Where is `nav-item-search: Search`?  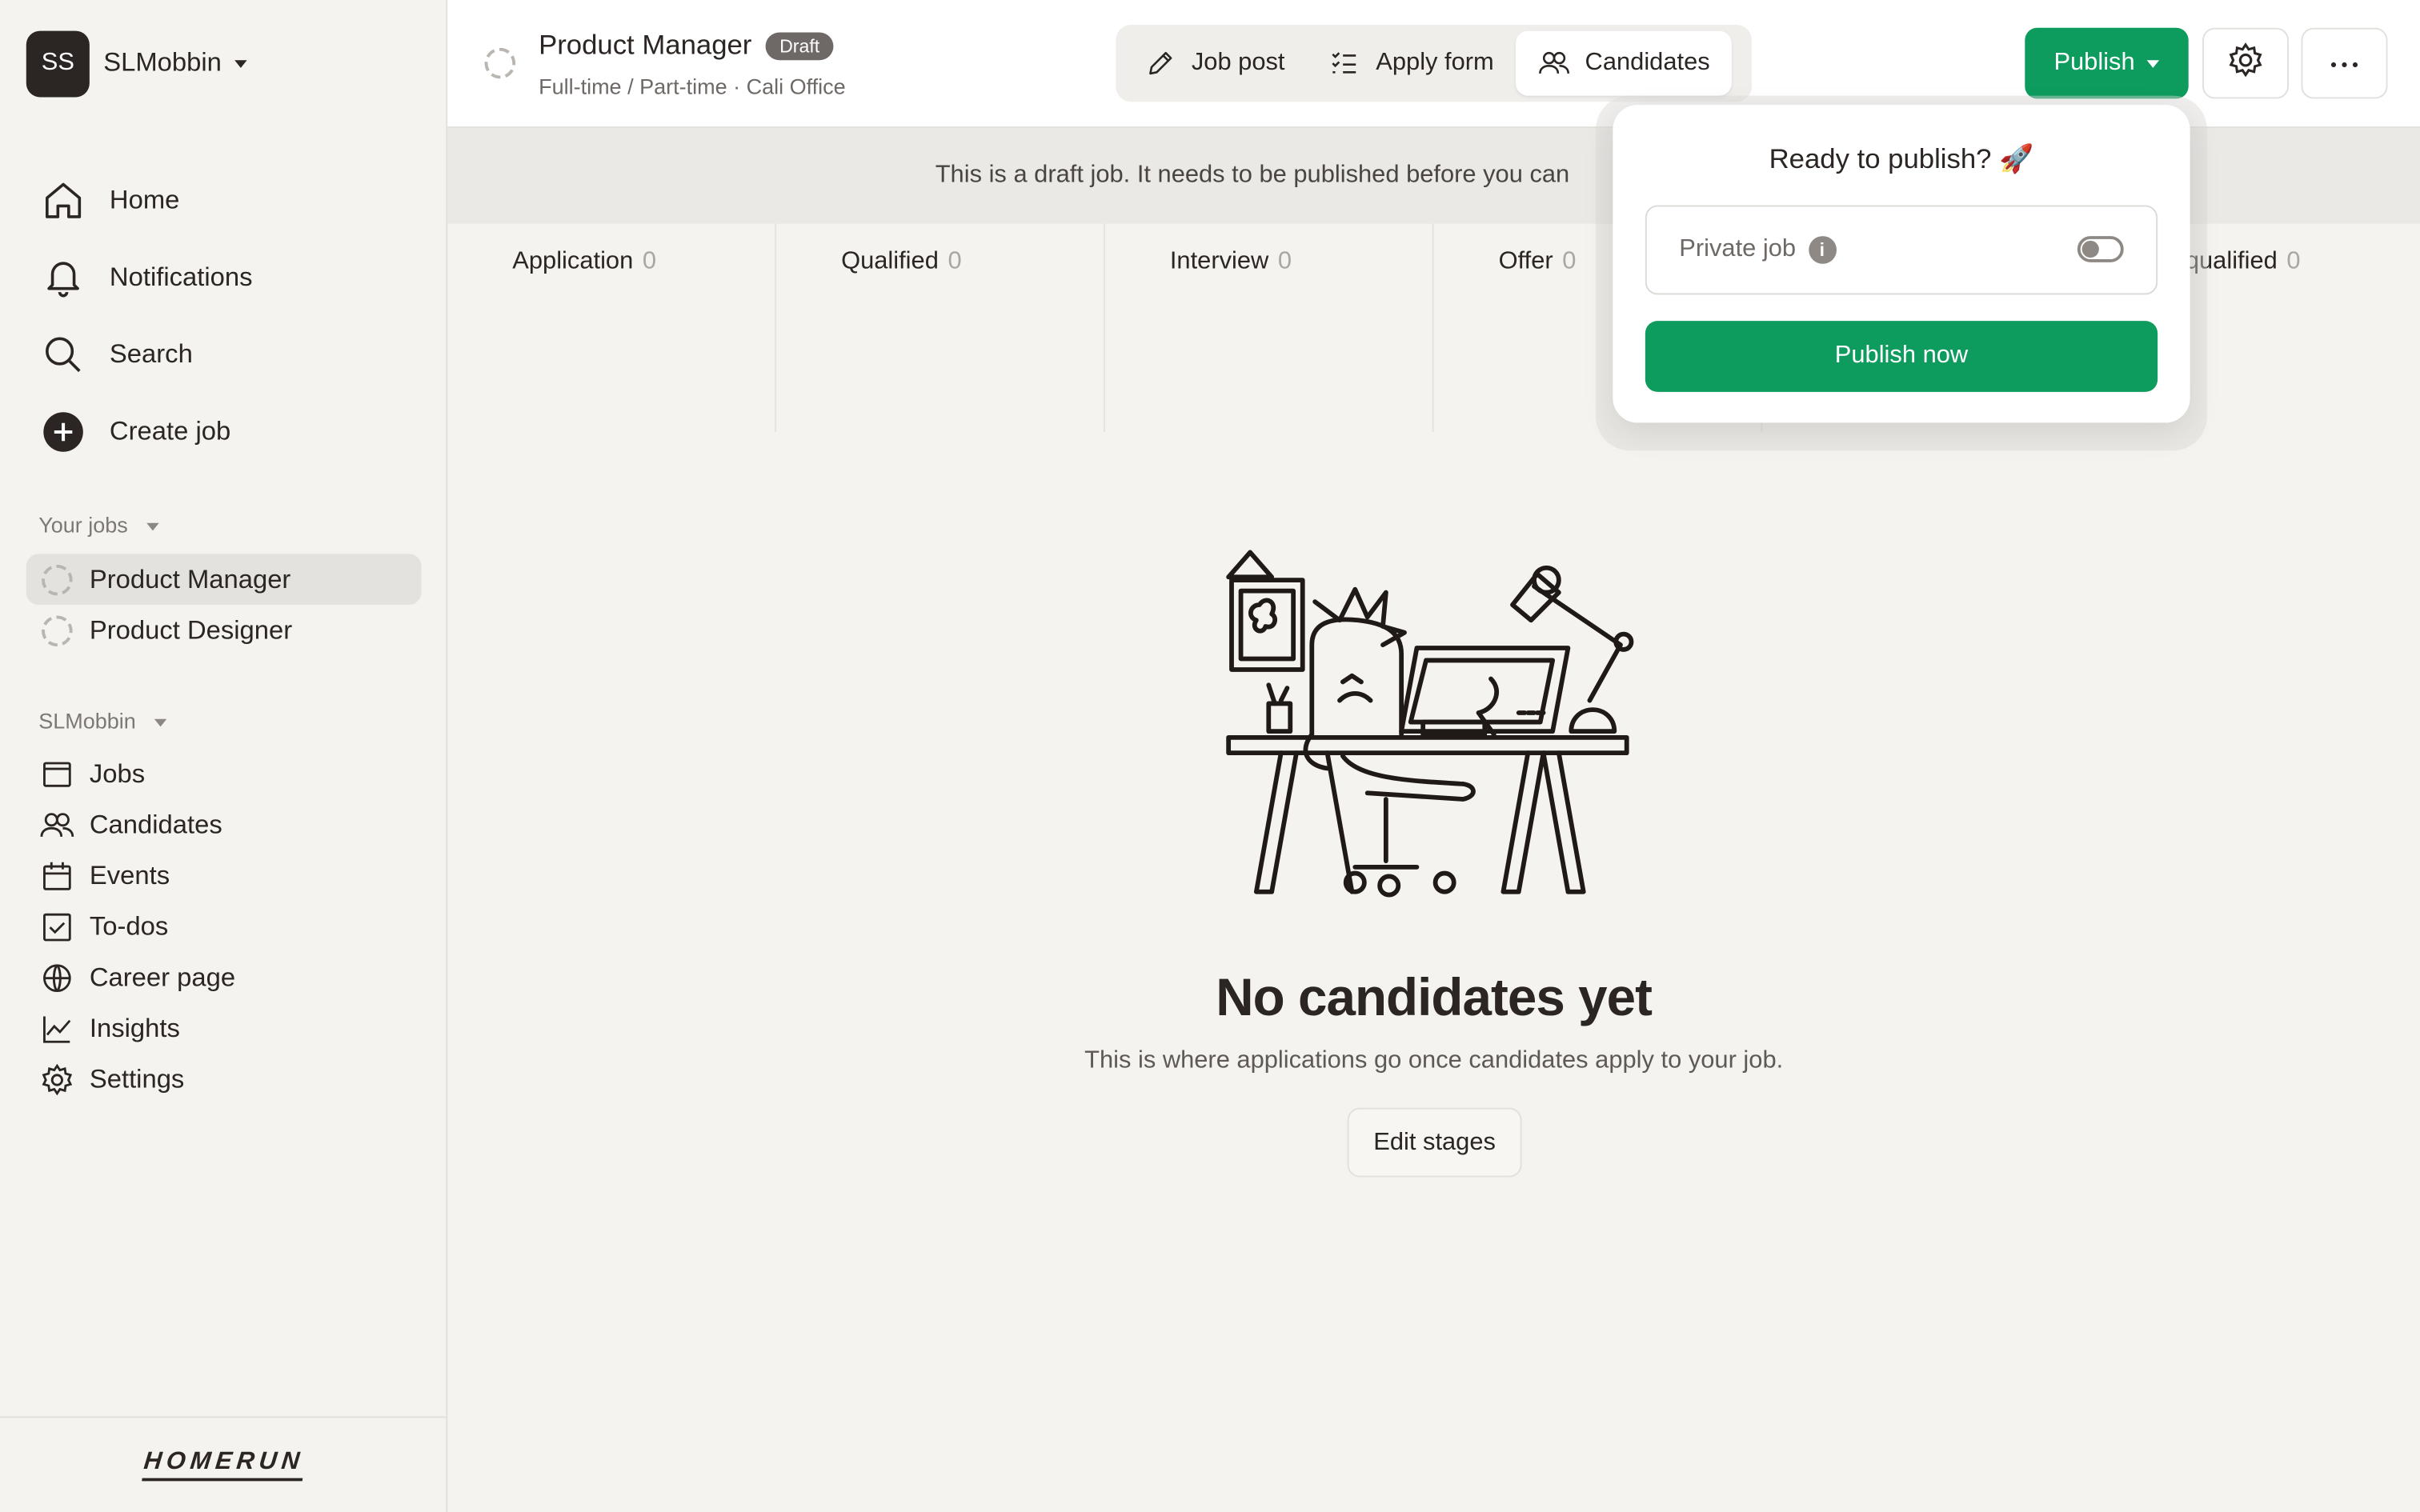
nav-item-search: Search is located at coordinates (146, 354).